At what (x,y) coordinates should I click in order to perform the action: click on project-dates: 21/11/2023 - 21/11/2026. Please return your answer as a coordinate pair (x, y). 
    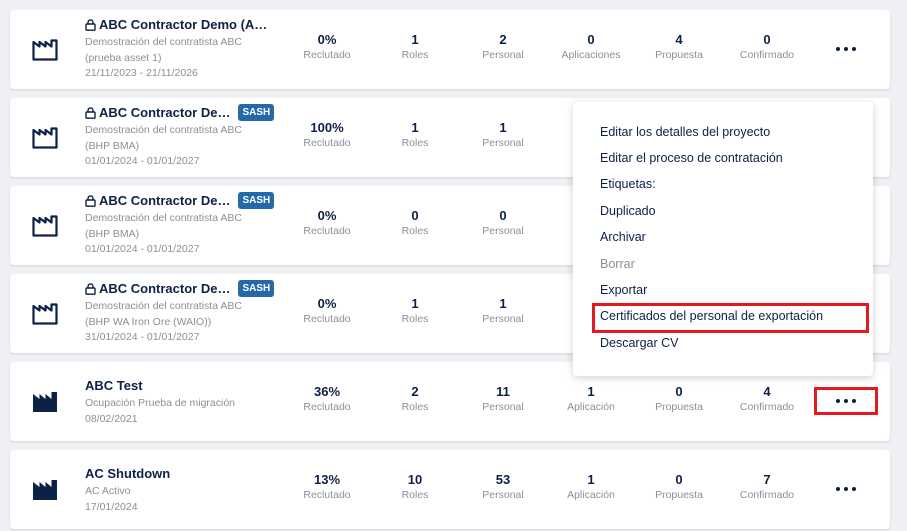
    Looking at the image, I should click on (141, 73).